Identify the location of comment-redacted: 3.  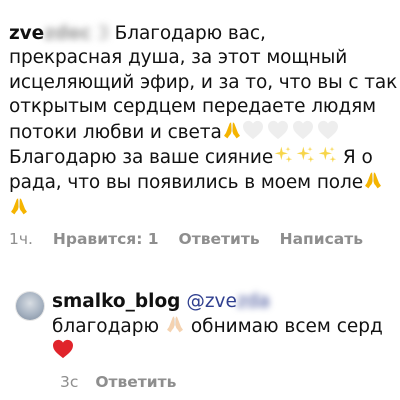
(103, 33).